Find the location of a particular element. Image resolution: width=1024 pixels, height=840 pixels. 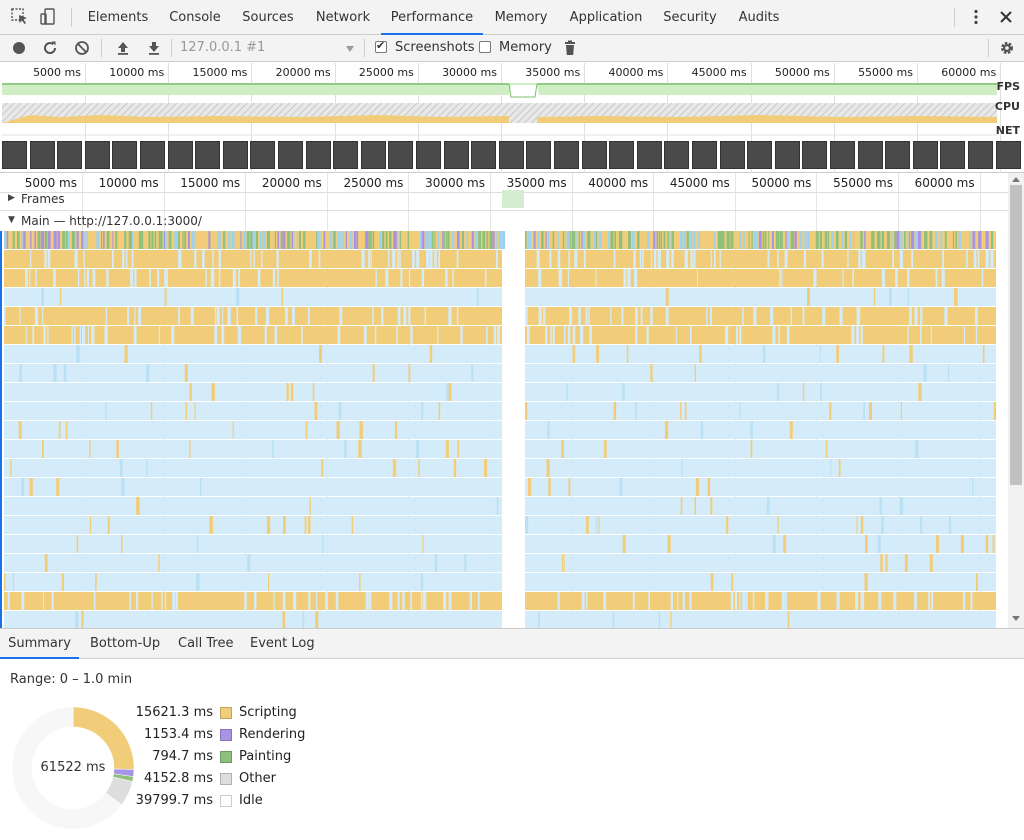

tab-security: Security is located at coordinates (690, 17).